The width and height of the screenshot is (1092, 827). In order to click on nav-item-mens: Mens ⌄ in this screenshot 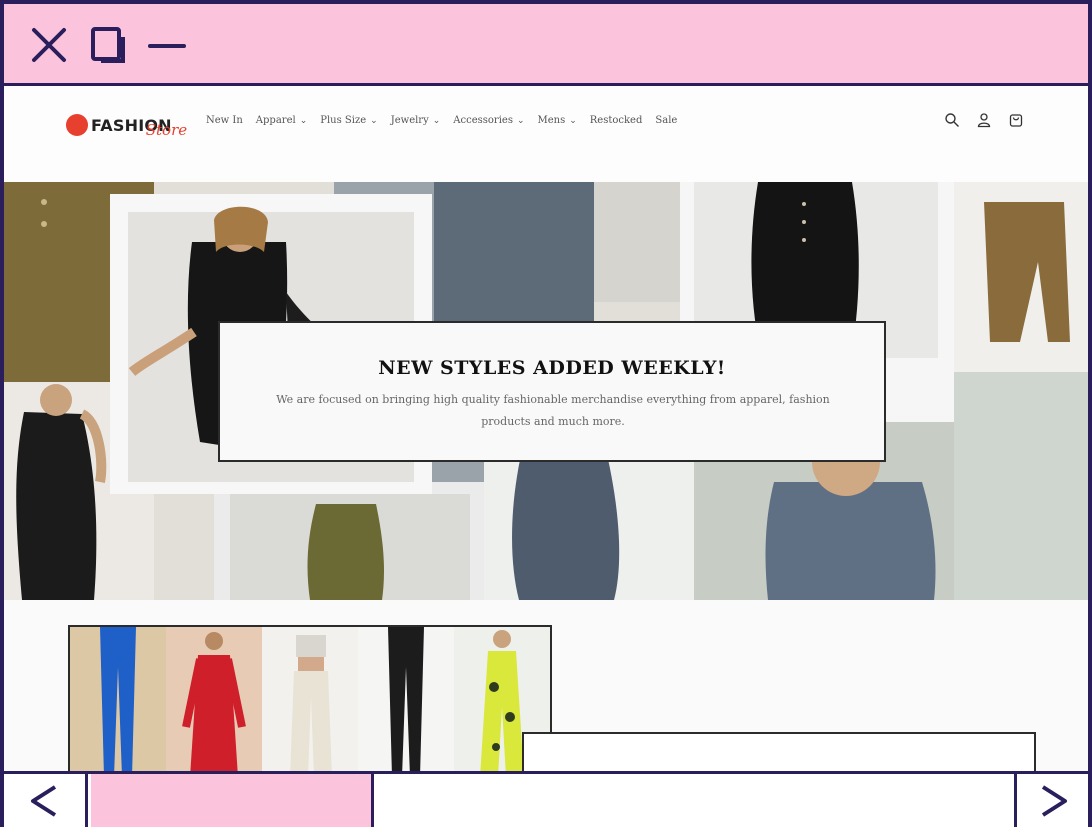, I will do `click(557, 120)`.